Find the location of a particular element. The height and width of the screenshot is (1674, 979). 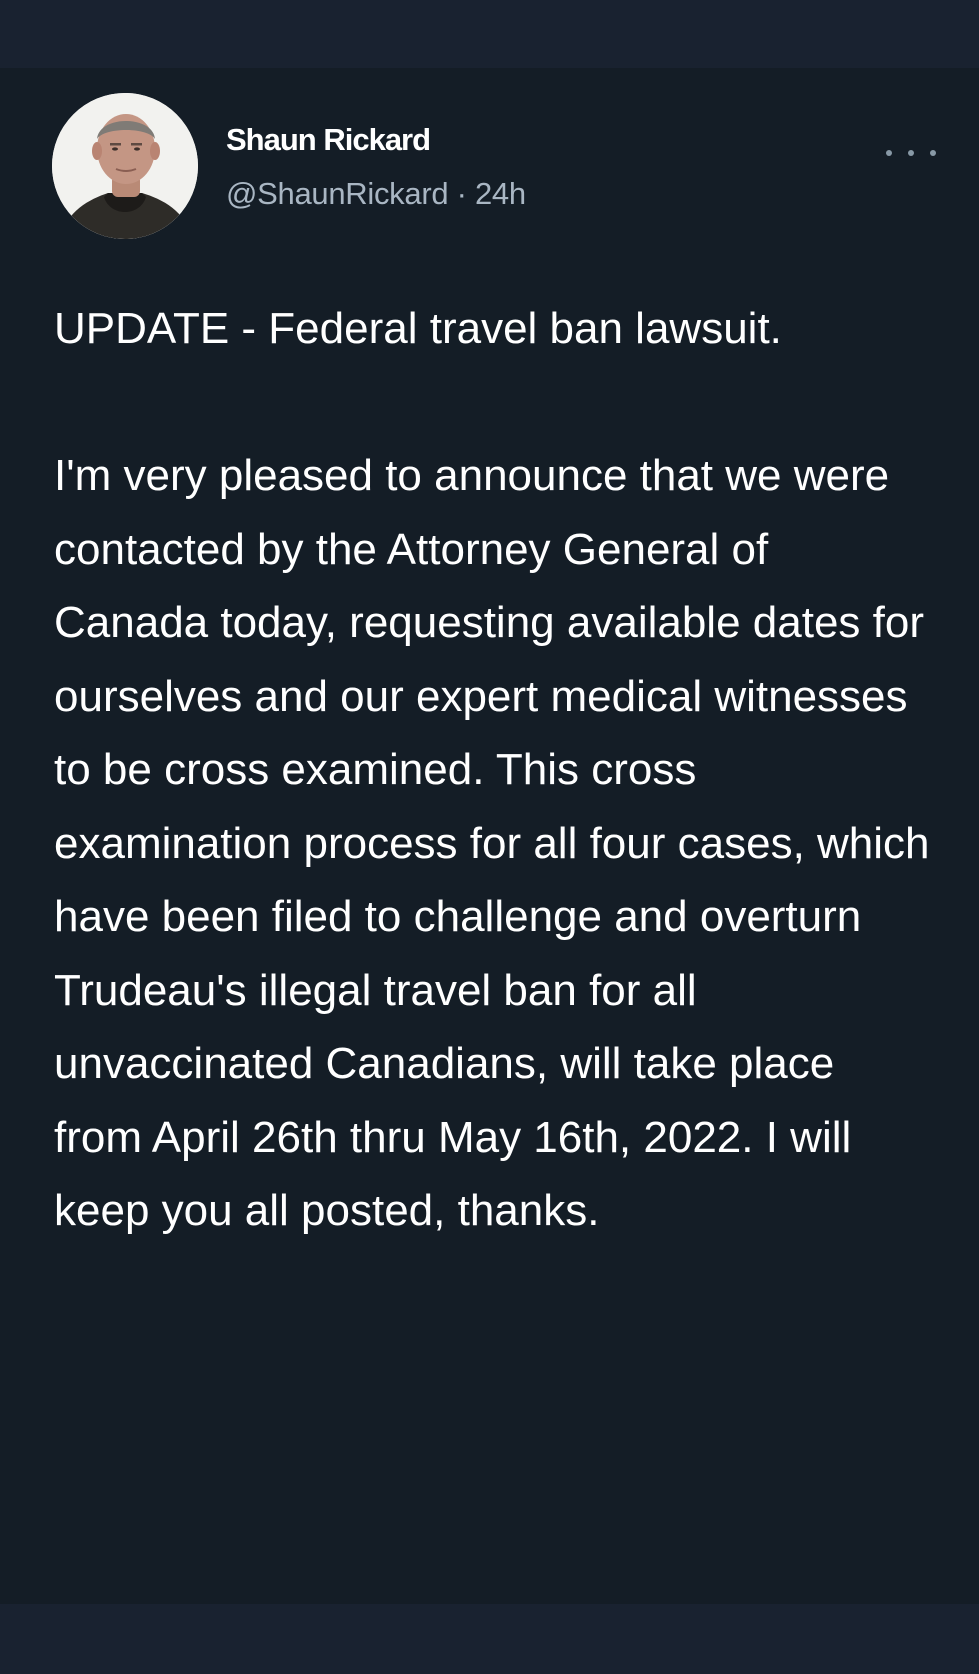

avatar-photo-icon is located at coordinates (125, 166).